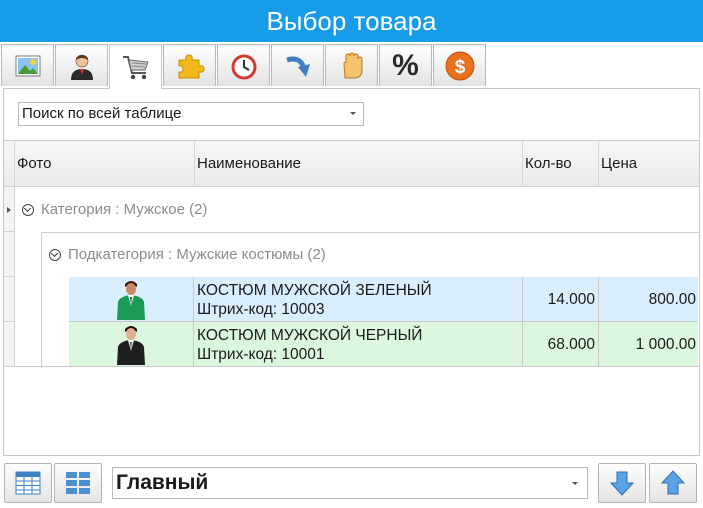 The image size is (703, 508). What do you see at coordinates (648, 299) in the screenshot?
I see `product-price: 800.00` at bounding box center [648, 299].